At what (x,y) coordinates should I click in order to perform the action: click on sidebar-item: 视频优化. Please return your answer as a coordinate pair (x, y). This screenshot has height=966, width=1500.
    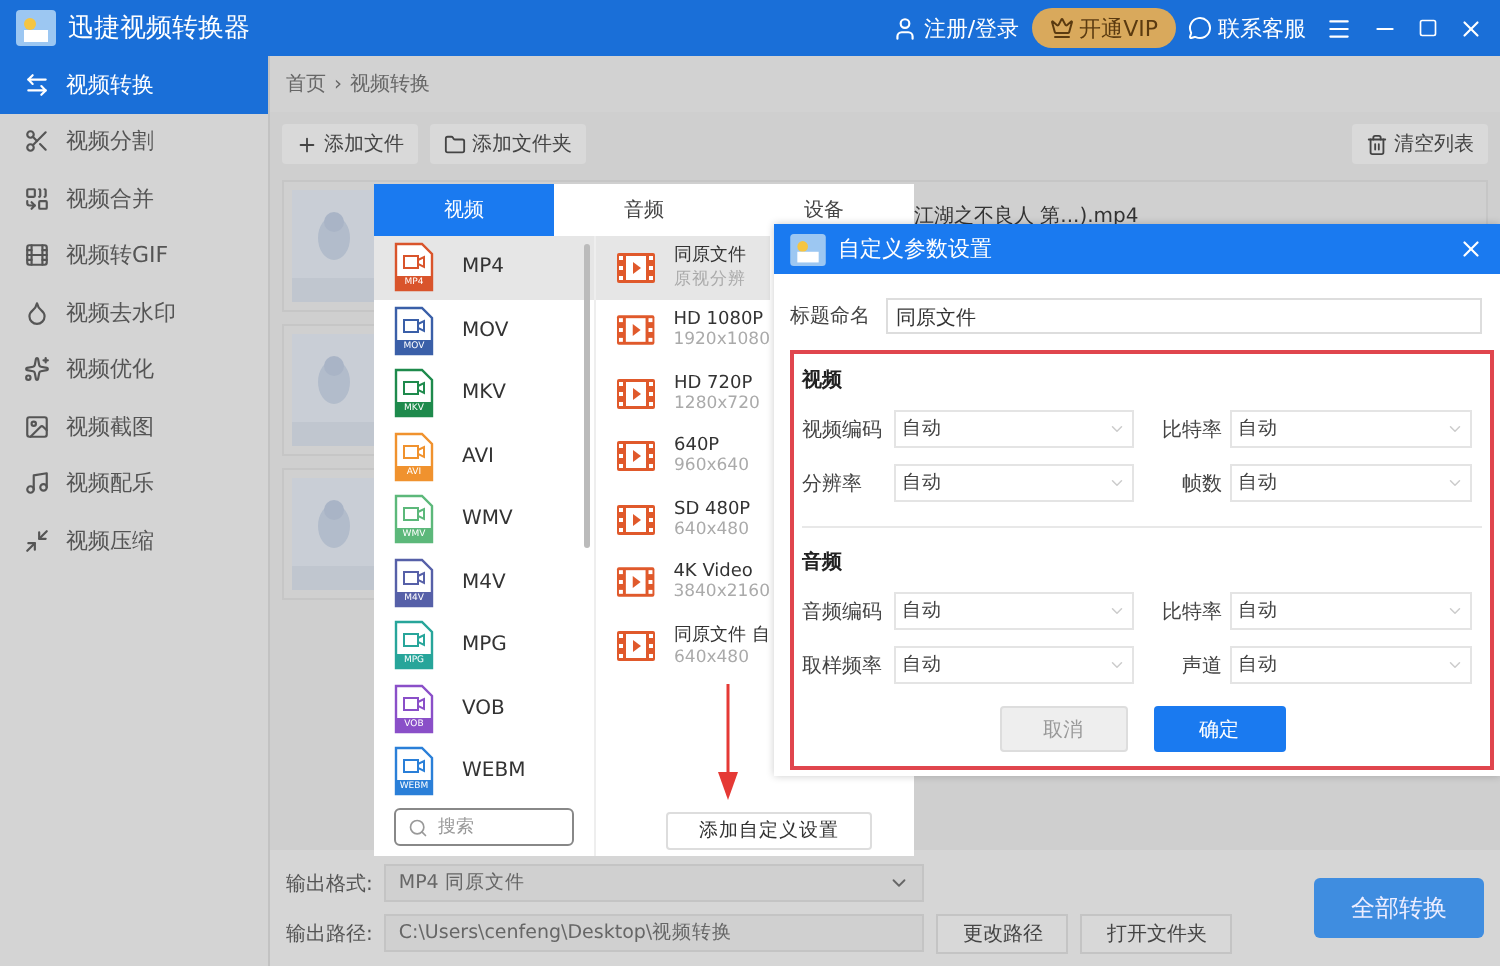
    Looking at the image, I should click on (134, 369).